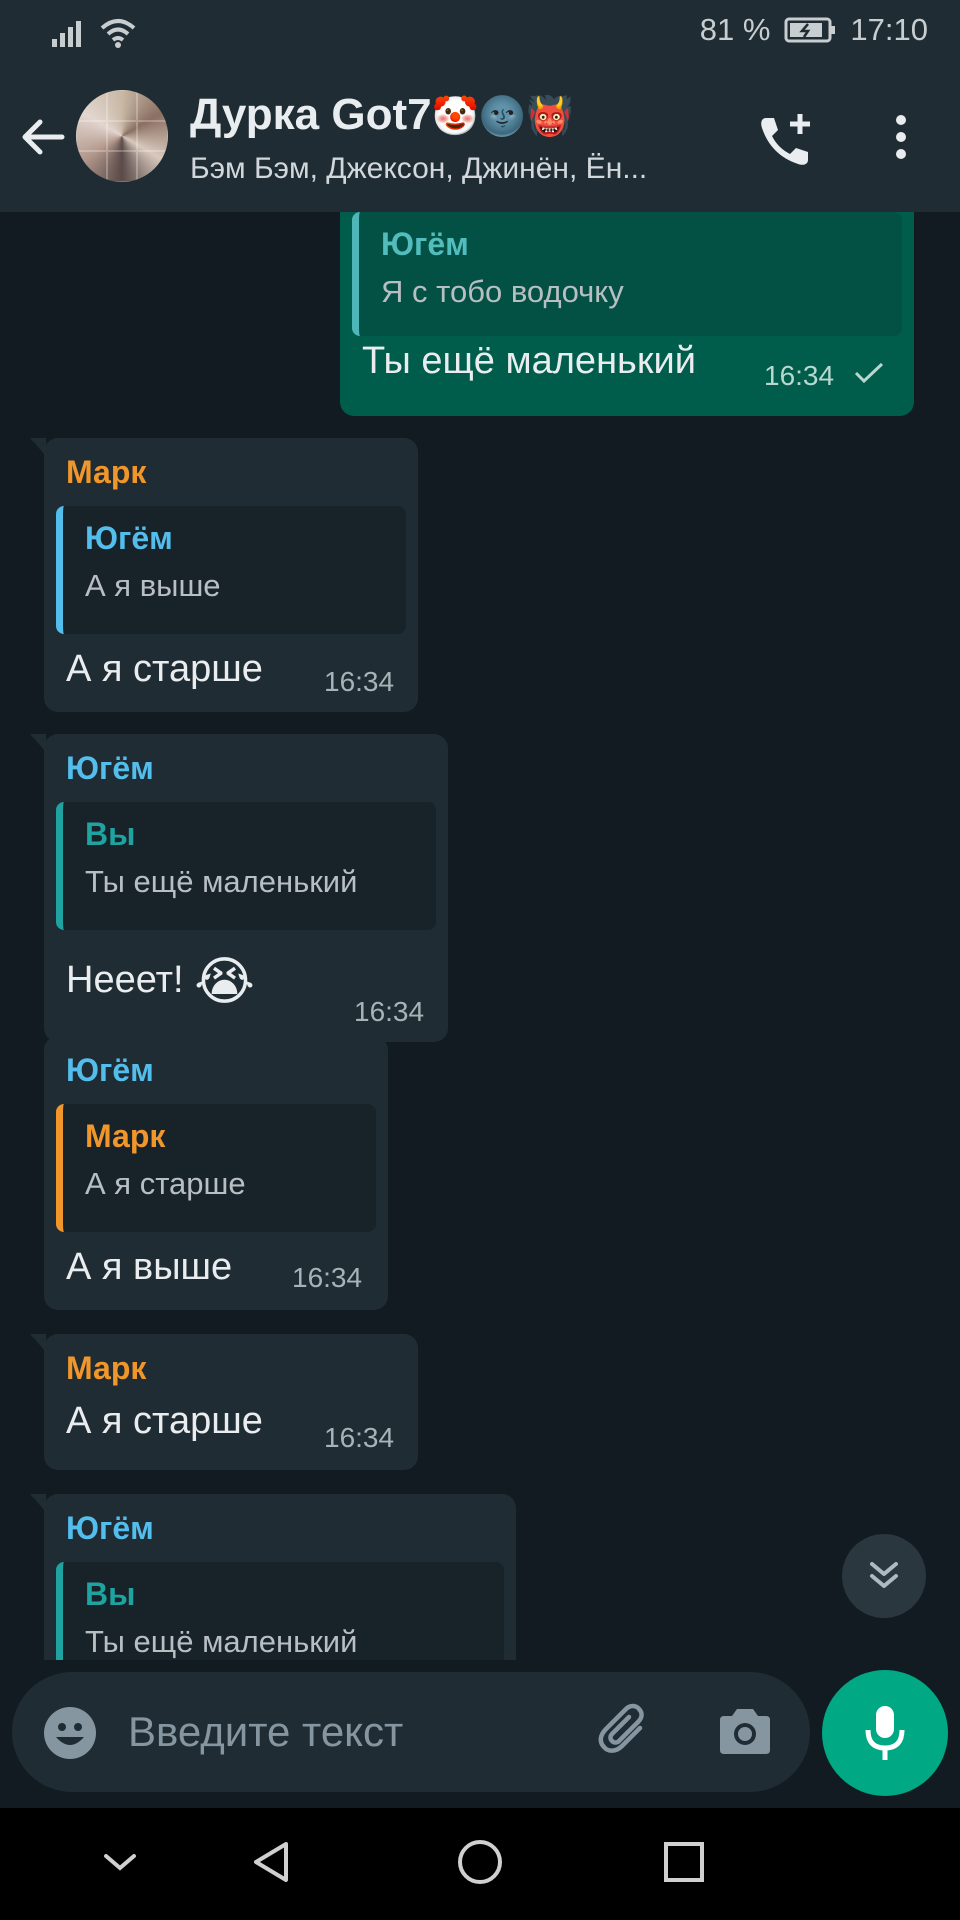 The image size is (960, 1920). What do you see at coordinates (627, 274) in the screenshot?
I see `reply-quote: Югём Я с тобо водочку` at bounding box center [627, 274].